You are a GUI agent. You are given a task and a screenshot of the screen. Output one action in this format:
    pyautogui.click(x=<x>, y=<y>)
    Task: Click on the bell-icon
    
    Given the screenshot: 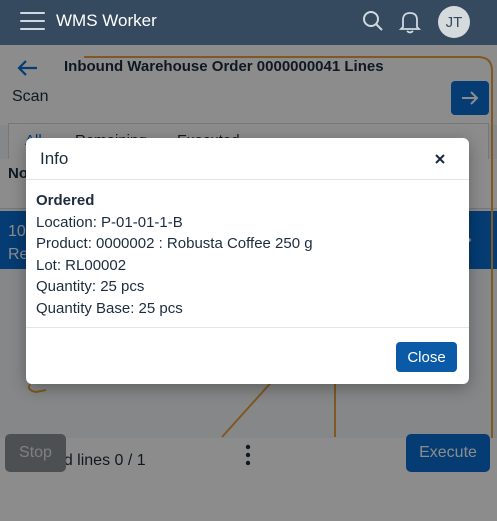 What is the action you would take?
    pyautogui.click(x=410, y=22)
    